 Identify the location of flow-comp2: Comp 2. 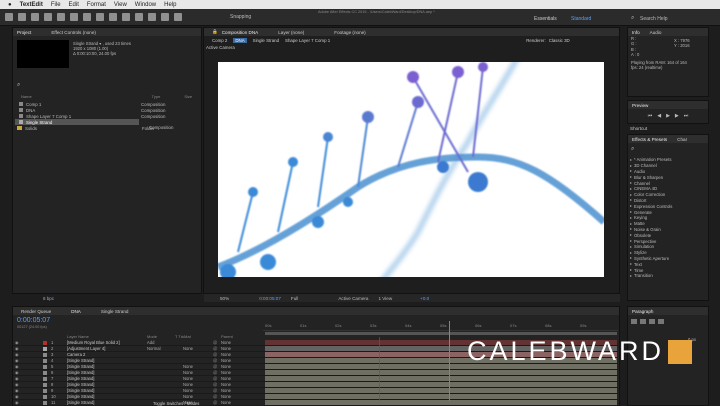
(219, 40).